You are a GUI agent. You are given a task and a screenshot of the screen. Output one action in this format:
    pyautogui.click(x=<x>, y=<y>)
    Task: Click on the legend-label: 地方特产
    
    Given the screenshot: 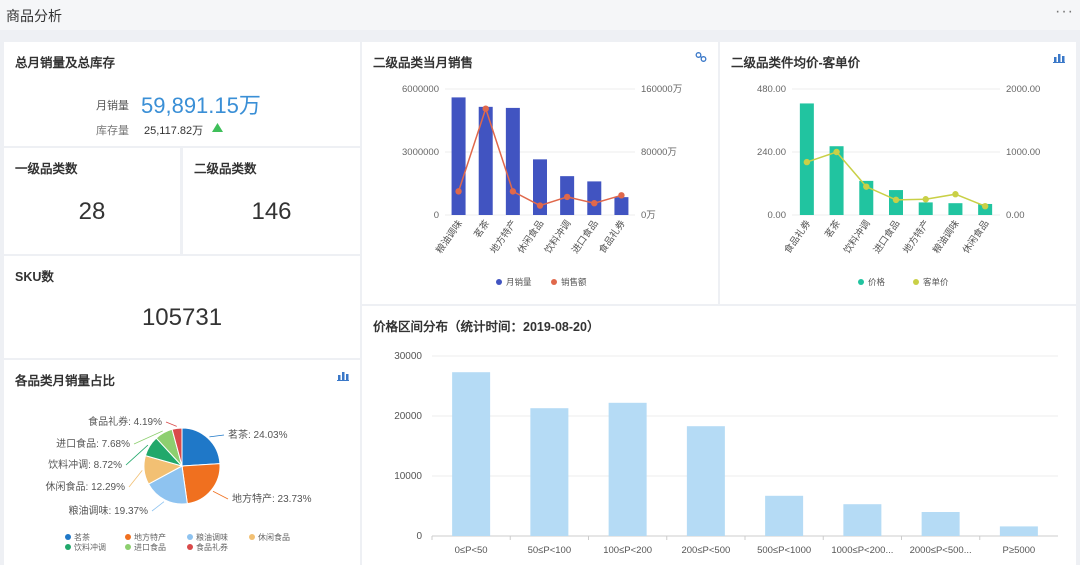 What is the action you would take?
    pyautogui.click(x=150, y=537)
    